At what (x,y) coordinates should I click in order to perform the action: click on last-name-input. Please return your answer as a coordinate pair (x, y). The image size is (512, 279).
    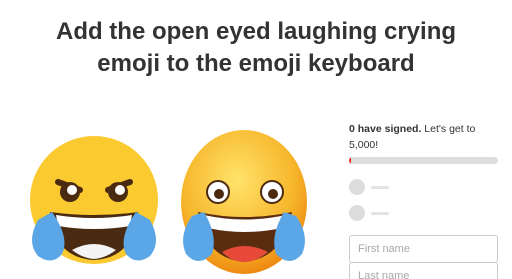
    Looking at the image, I should click on (423, 270).